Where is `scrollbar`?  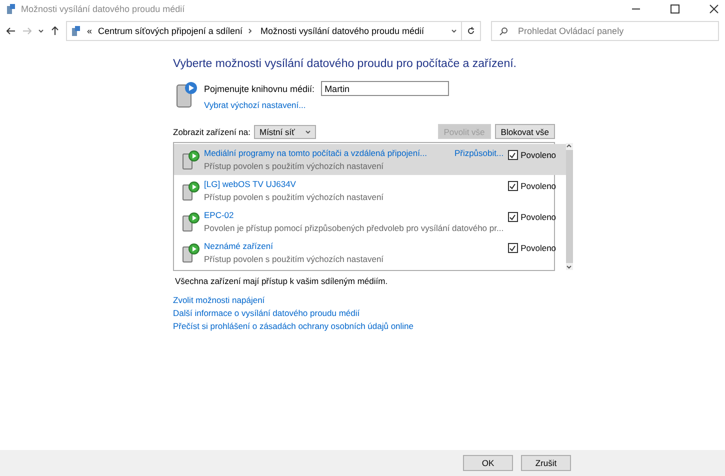
scrollbar is located at coordinates (569, 206).